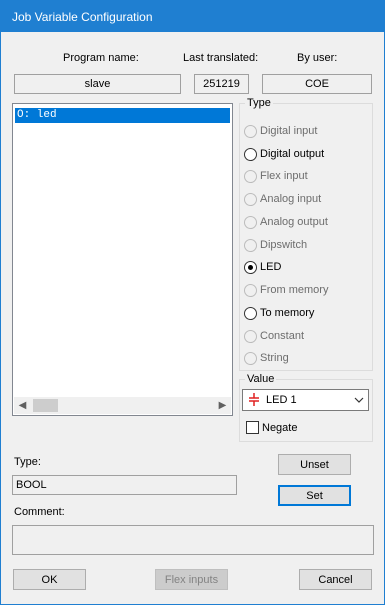 This screenshot has width=385, height=605. What do you see at coordinates (39, 512) in the screenshot?
I see `comment-label: Comment:` at bounding box center [39, 512].